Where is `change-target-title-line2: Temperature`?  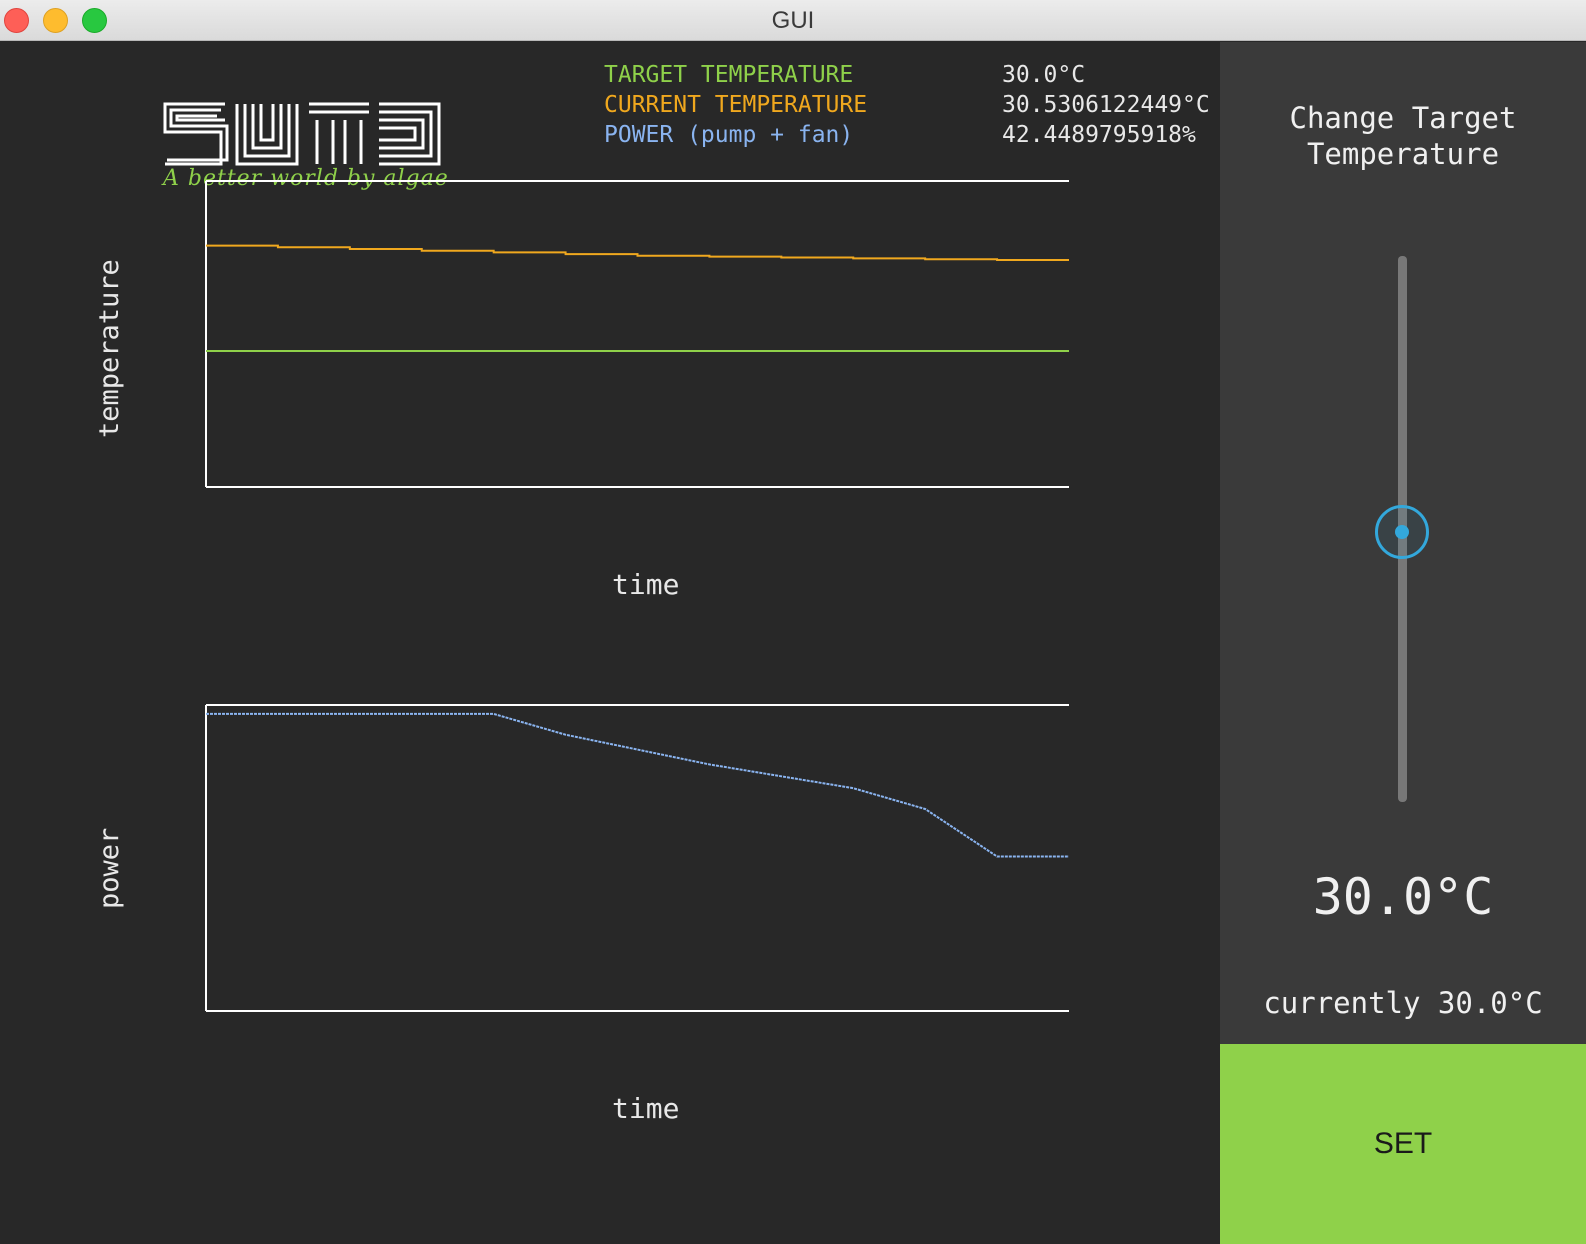 change-target-title-line2: Temperature is located at coordinates (1403, 154).